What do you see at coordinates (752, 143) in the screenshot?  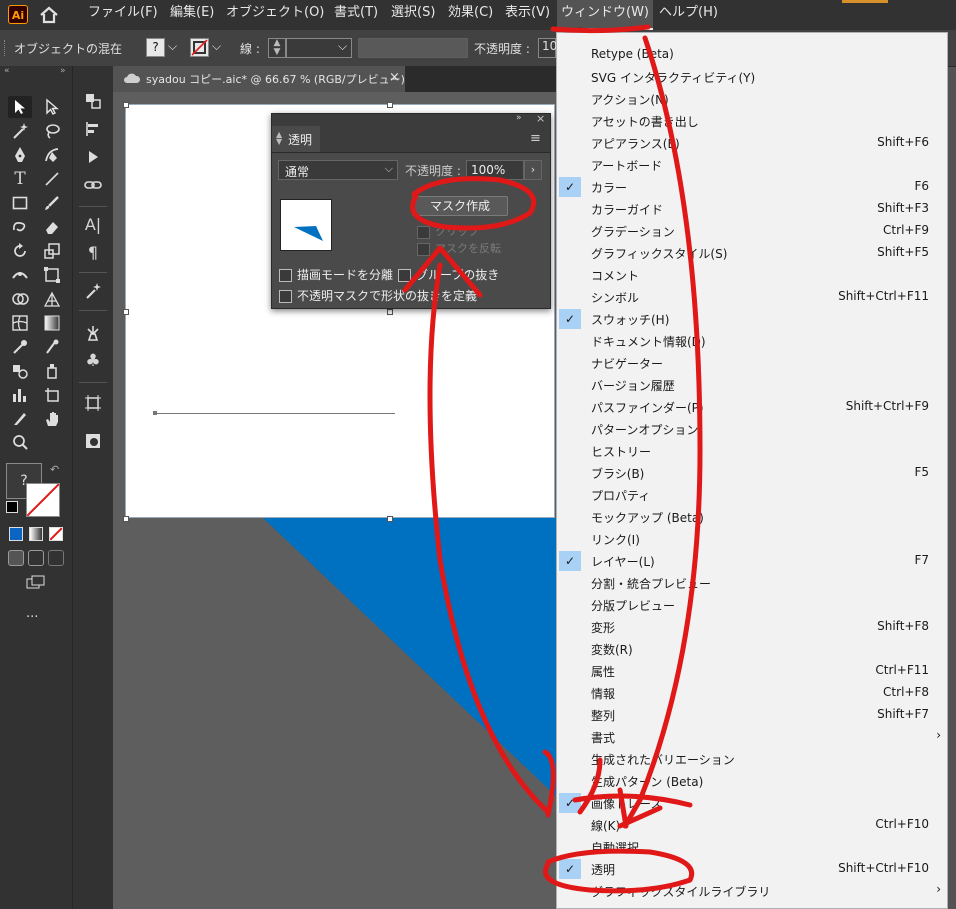 I see `window-menu-item: アピアランス(E) Shift+F6` at bounding box center [752, 143].